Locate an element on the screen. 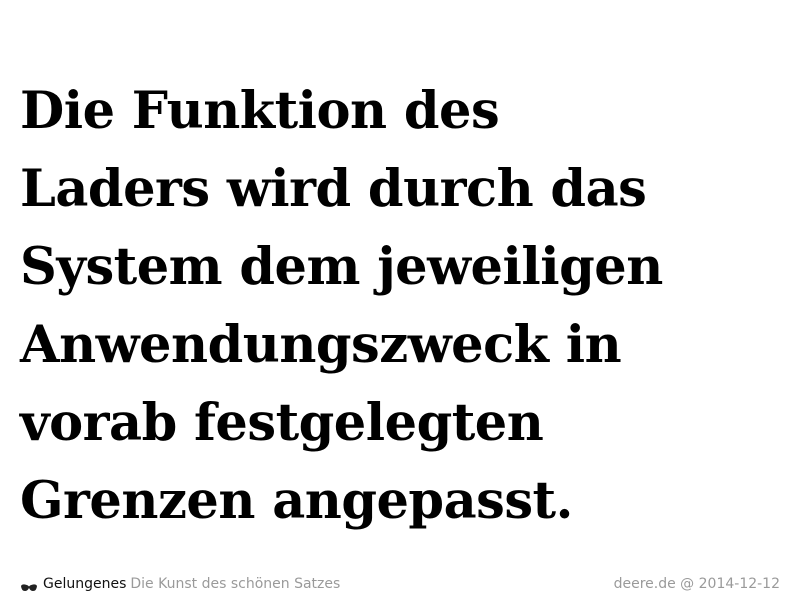 This screenshot has height=600, width=800. footer-brand-group: Gelungenes Die Kunst des schönen Satzes is located at coordinates (180, 584).